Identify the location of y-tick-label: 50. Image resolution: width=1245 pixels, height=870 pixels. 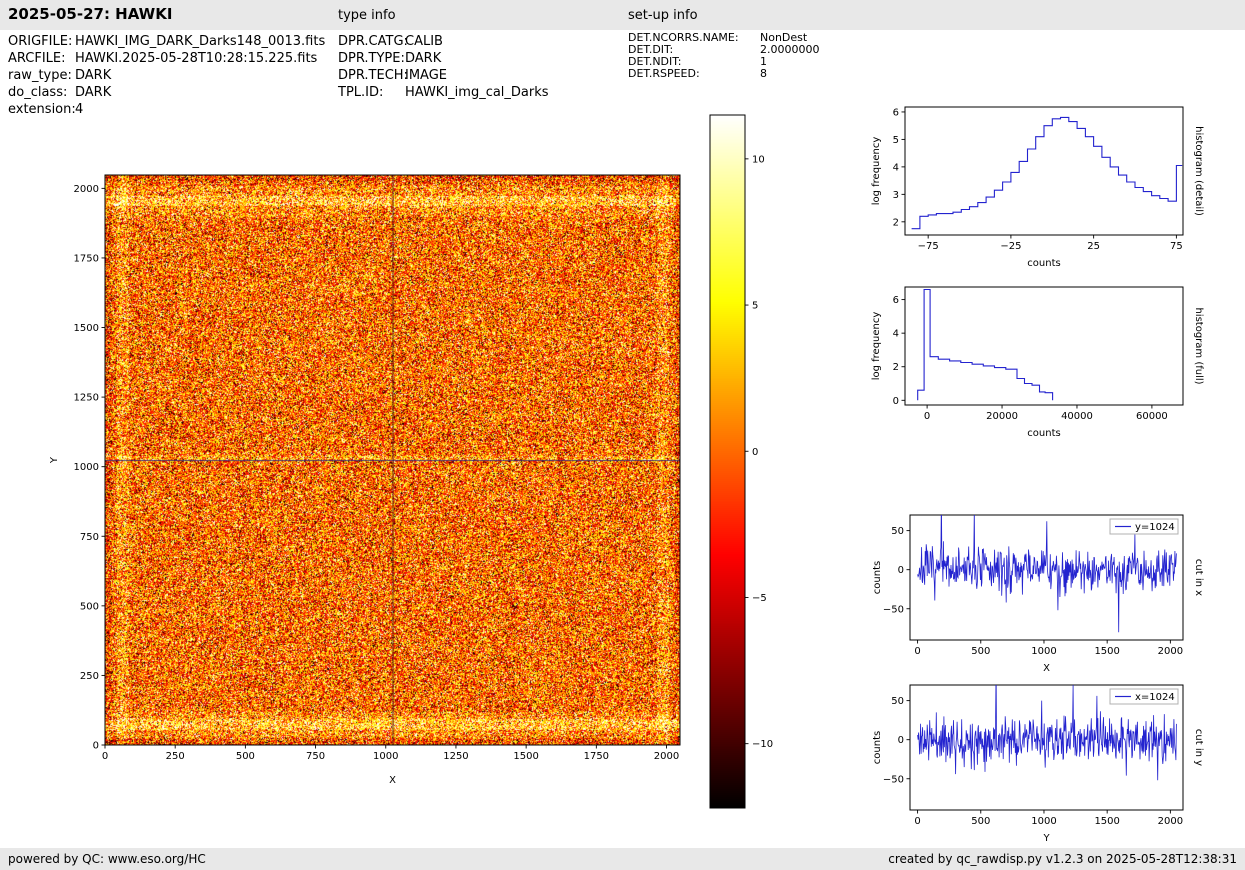
(897, 701).